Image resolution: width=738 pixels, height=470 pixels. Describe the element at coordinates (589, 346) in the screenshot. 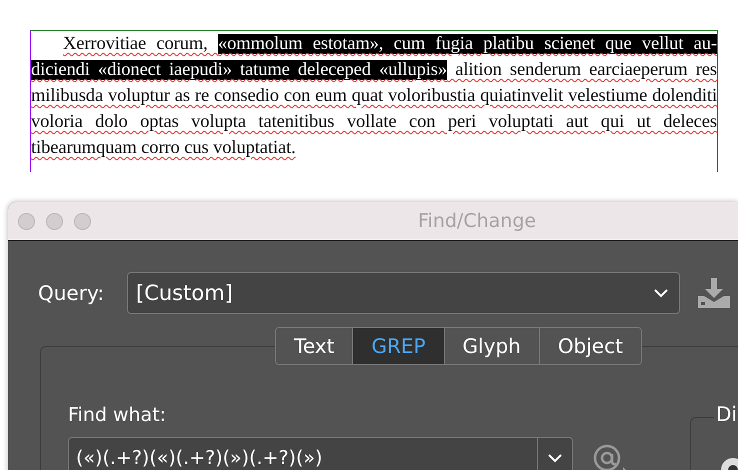

I see `search-mode-tab: Object` at that location.